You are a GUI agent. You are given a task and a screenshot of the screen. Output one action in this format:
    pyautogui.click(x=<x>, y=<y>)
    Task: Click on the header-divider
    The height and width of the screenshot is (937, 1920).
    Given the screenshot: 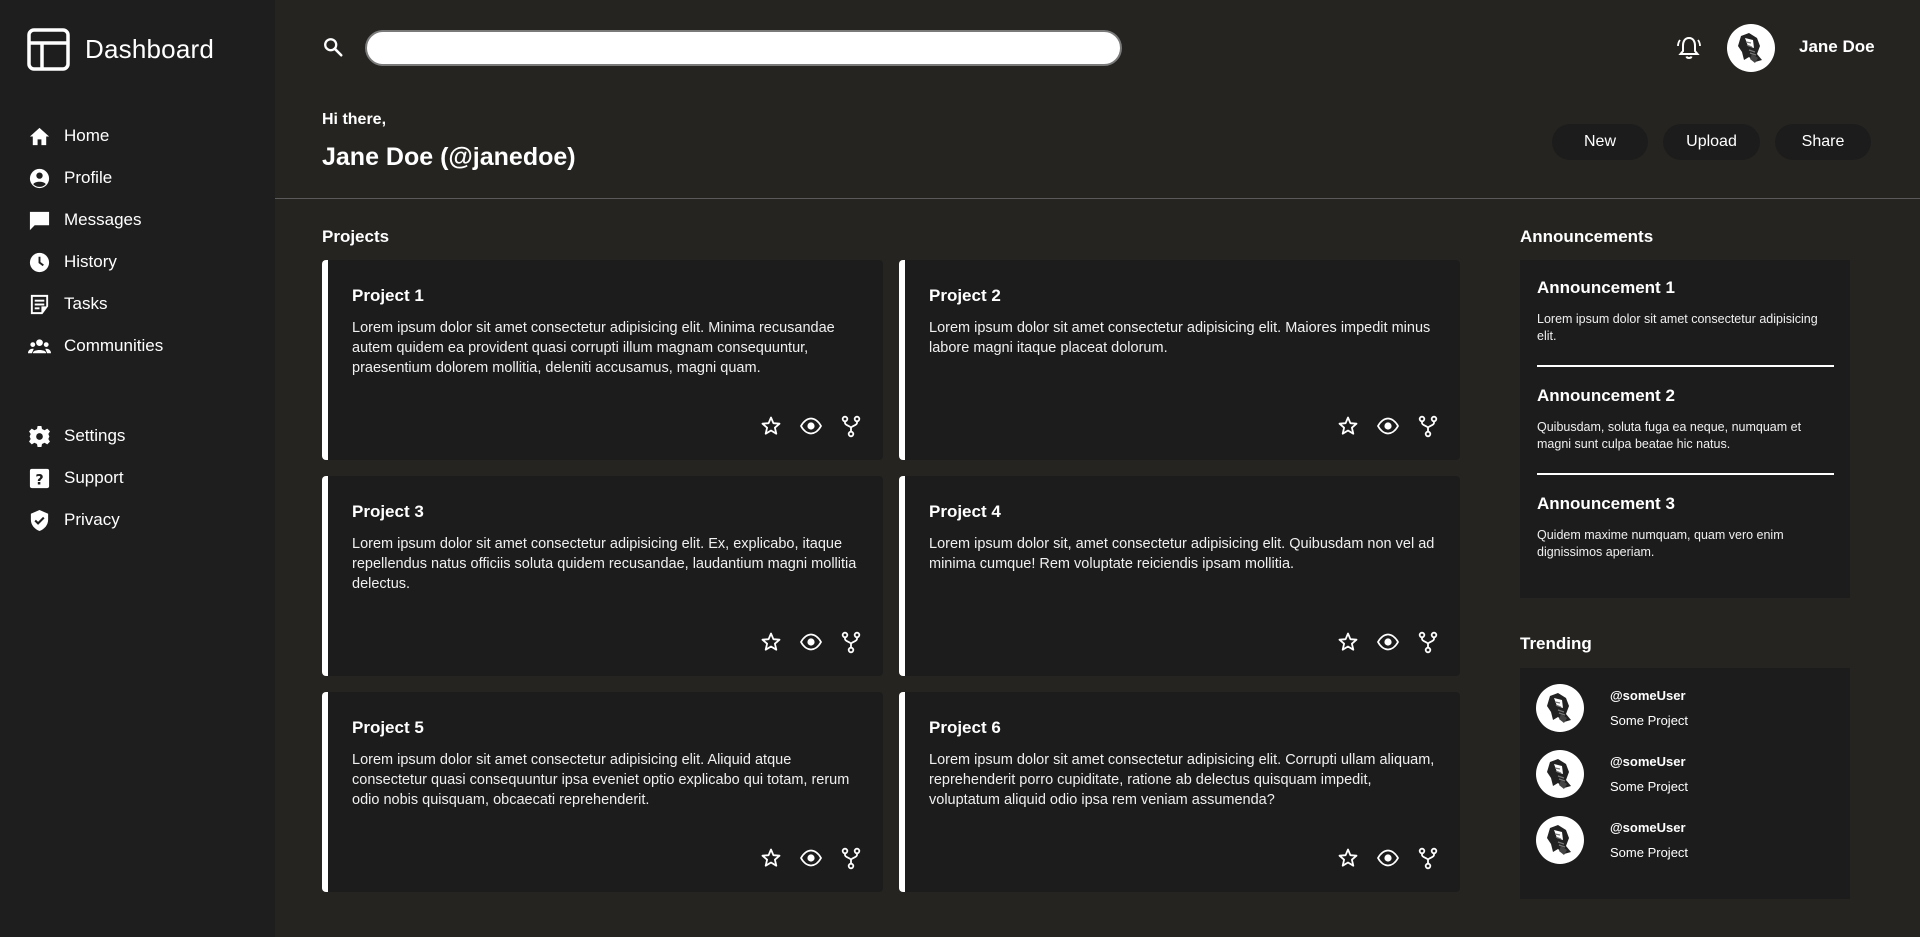 What is the action you would take?
    pyautogui.click(x=1097, y=198)
    